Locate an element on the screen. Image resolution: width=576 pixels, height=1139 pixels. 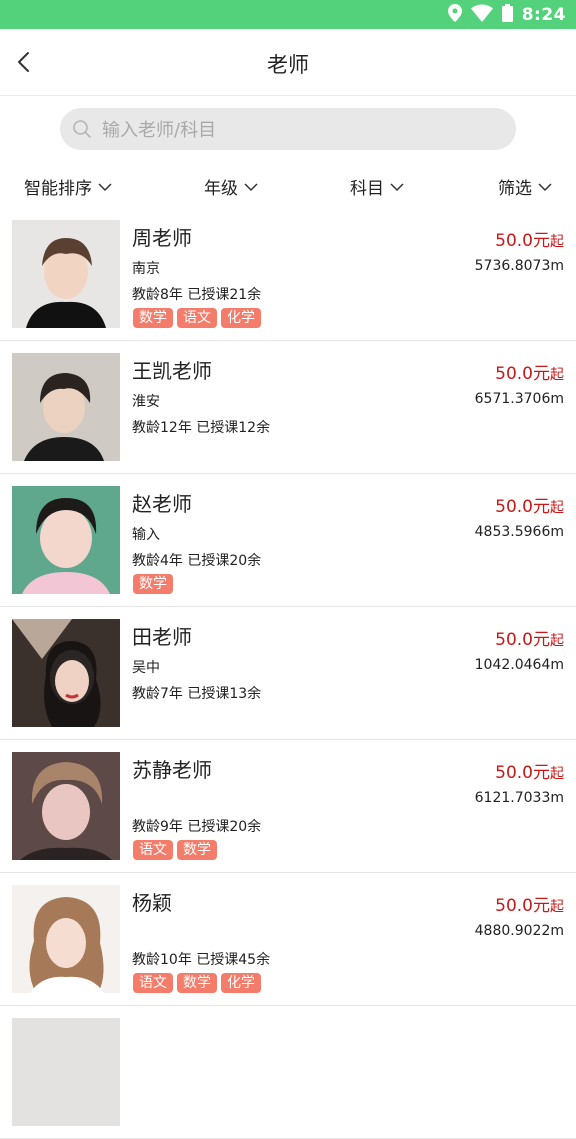
status-icons: 8:24 is located at coordinates (506, 15).